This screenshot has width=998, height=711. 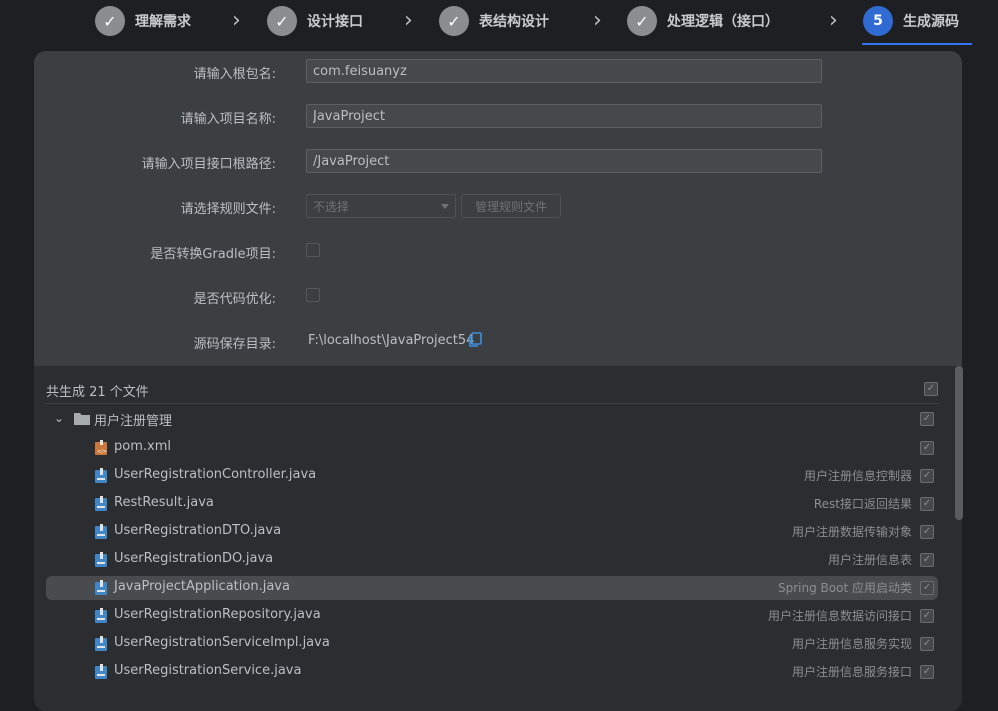 What do you see at coordinates (857, 476) in the screenshot?
I see `file-description: 用户注册信息控制器` at bounding box center [857, 476].